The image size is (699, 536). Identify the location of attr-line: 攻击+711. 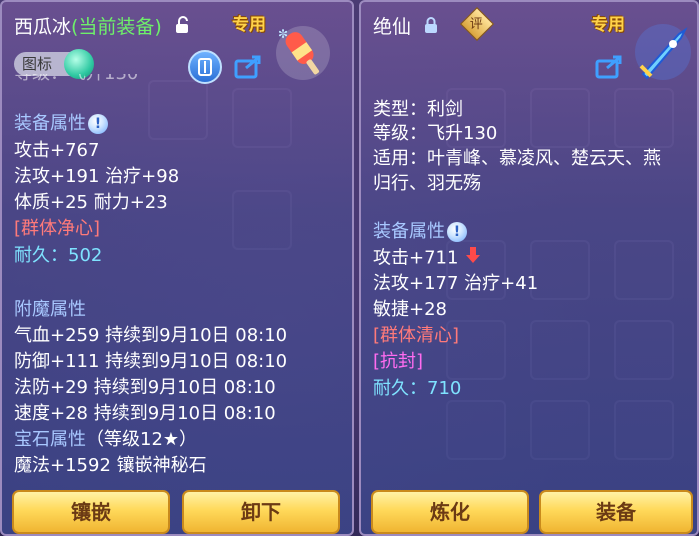
(427, 258).